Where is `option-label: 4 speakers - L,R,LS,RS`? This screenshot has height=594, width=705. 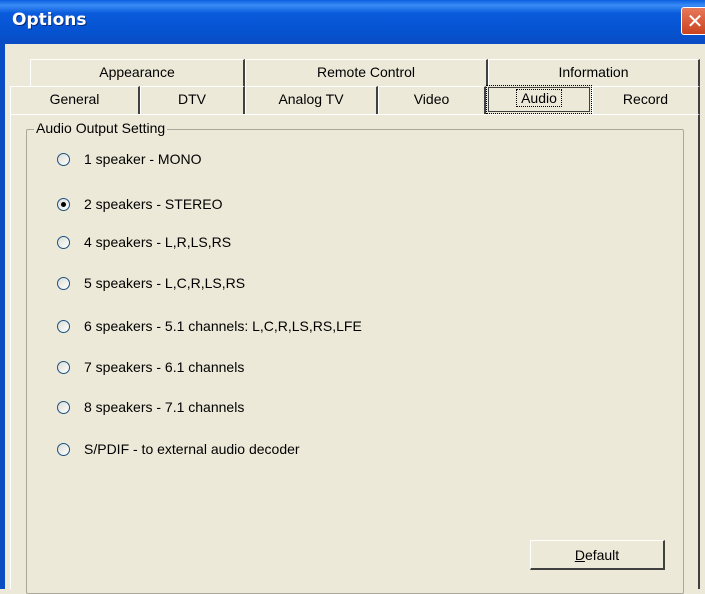
option-label: 4 speakers - L,R,LS,RS is located at coordinates (158, 242).